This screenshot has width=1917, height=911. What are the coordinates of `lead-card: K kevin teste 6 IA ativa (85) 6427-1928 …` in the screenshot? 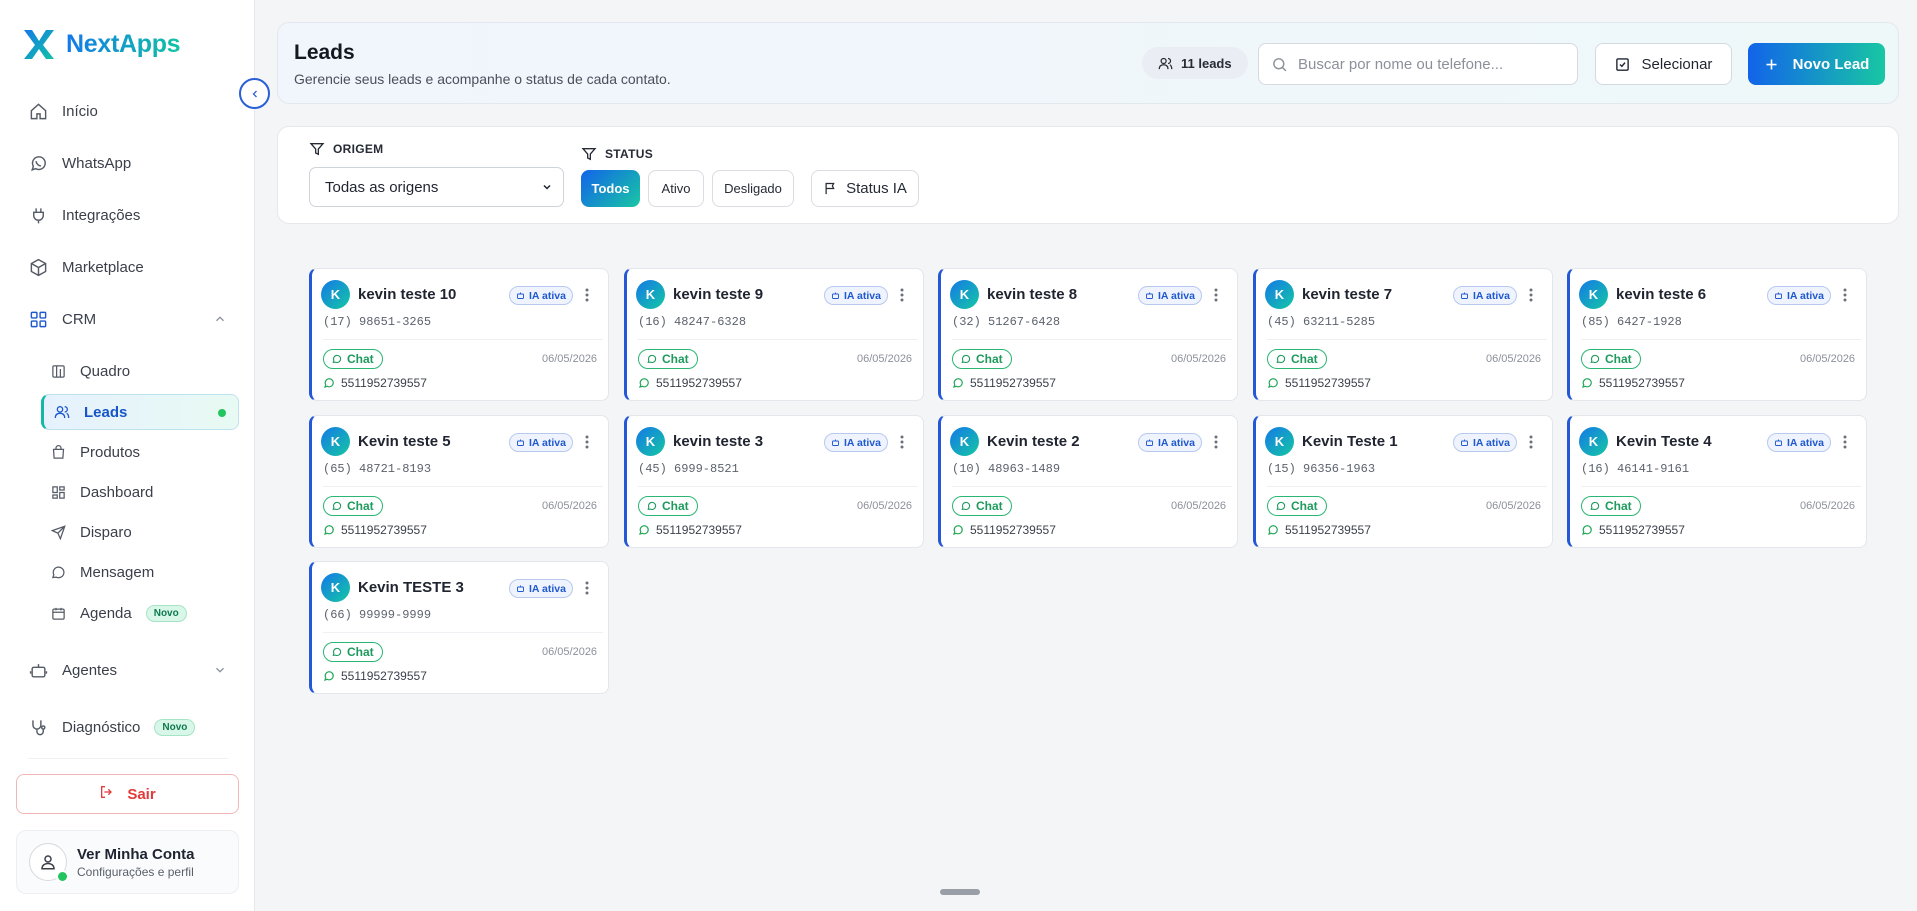 It's located at (1717, 334).